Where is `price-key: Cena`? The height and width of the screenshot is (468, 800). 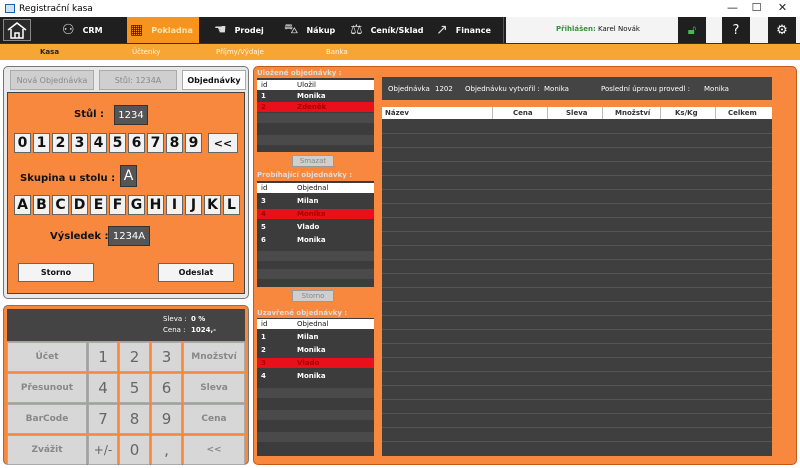 price-key: Cena is located at coordinates (214, 419).